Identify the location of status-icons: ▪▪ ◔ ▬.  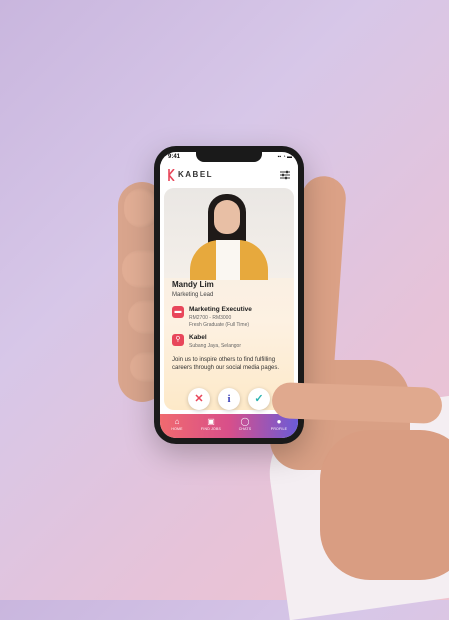
(284, 157).